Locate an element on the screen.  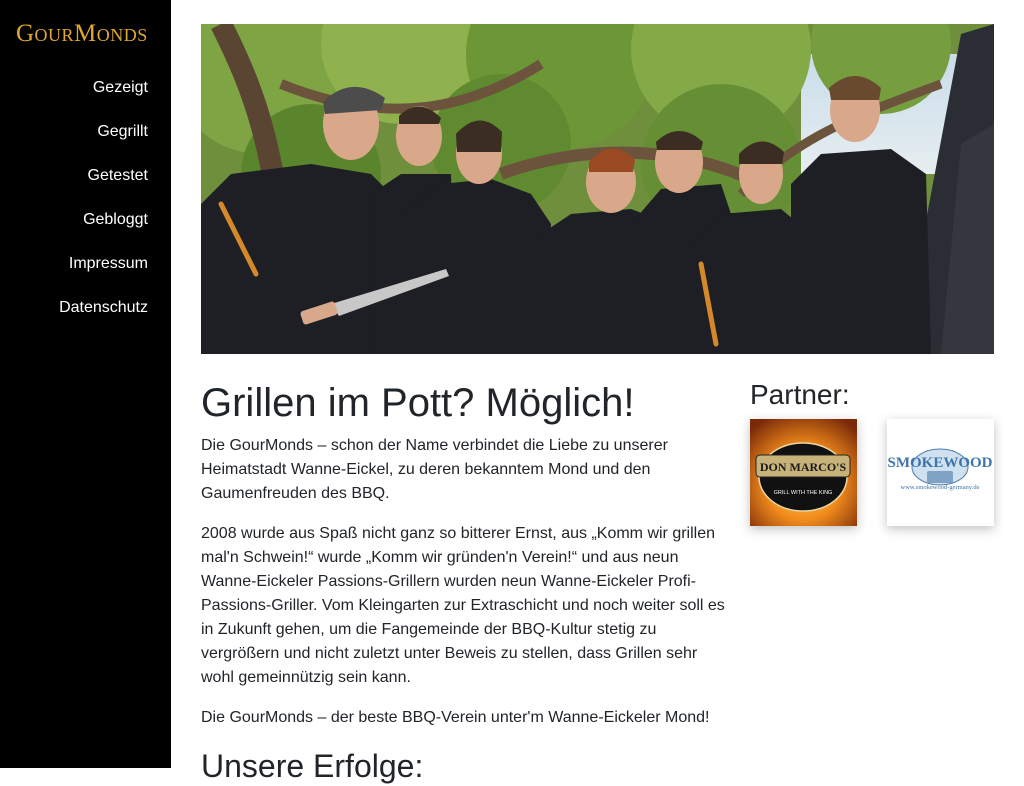
don-marcos-logo-subline: GRILL WITH THE KING is located at coordinates (803, 493).